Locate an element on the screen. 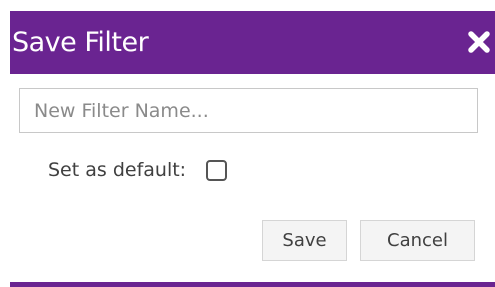 The image size is (495, 287). default-checkbox is located at coordinates (217, 170).